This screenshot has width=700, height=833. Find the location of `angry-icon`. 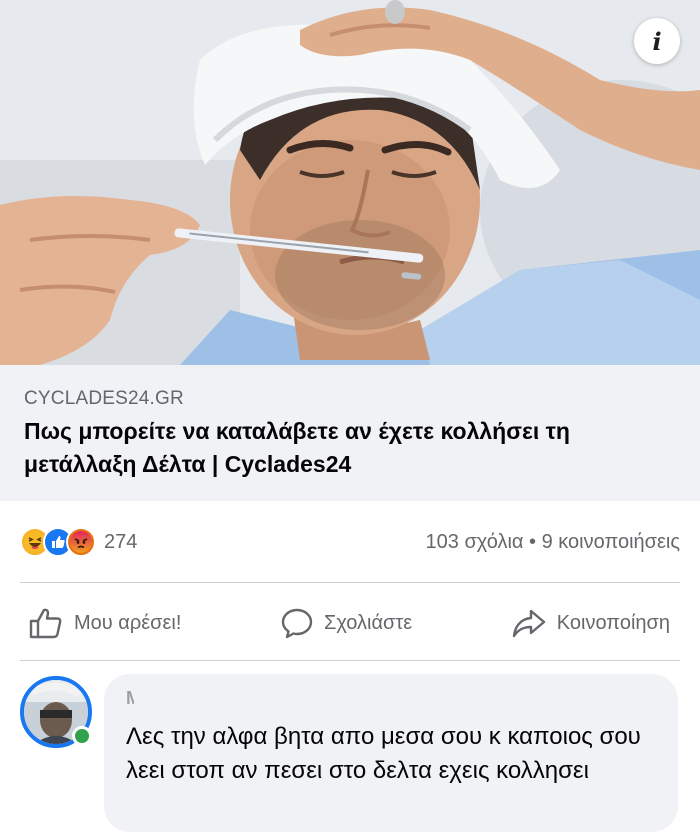

angry-icon is located at coordinates (81, 542).